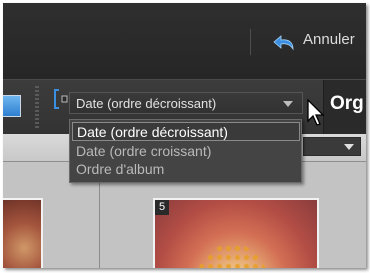 The width and height of the screenshot is (370, 273). Describe the element at coordinates (250, 42) in the screenshot. I see `toolbar-separator` at that location.